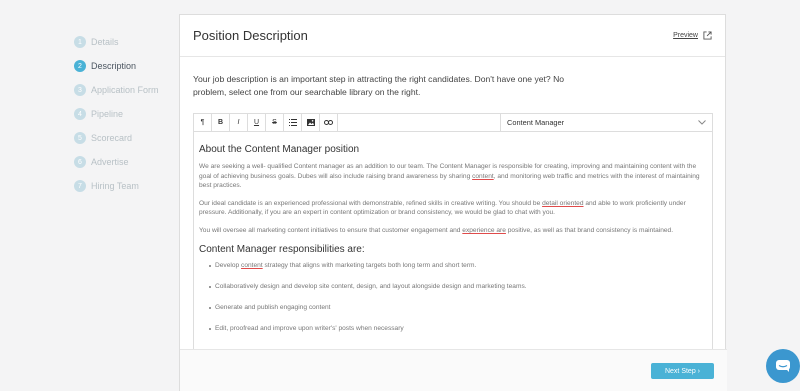  What do you see at coordinates (105, 42) in the screenshot?
I see `step-label: Details` at bounding box center [105, 42].